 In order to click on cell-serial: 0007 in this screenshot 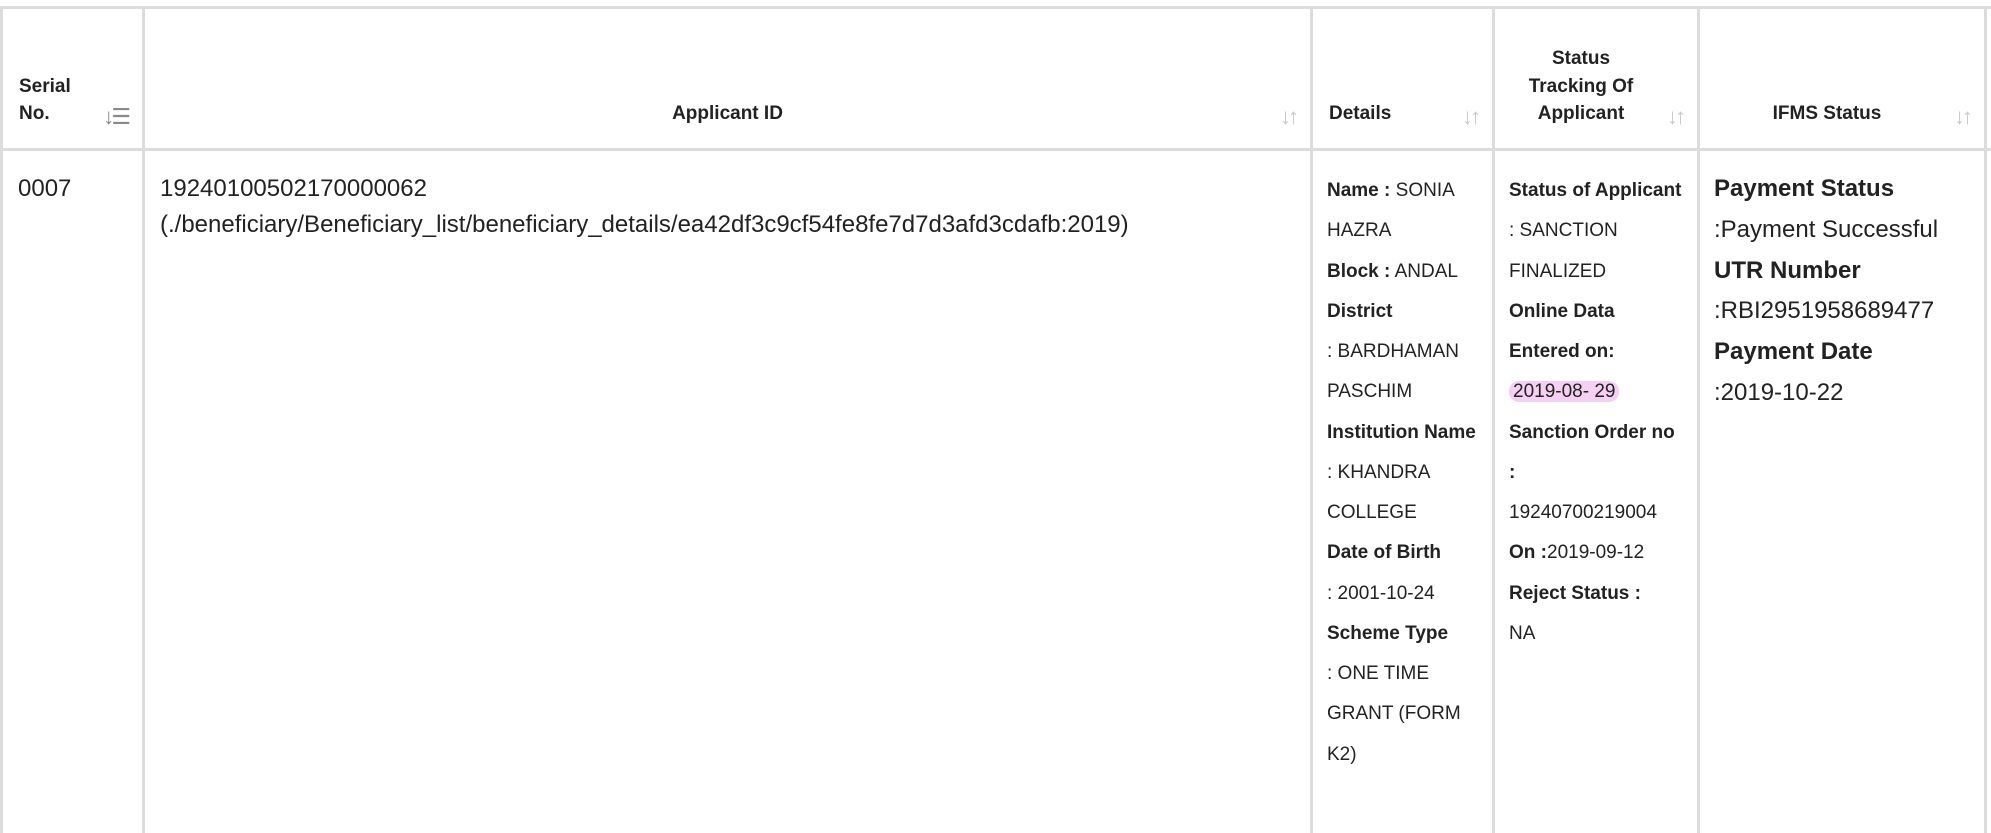, I will do `click(72, 490)`.